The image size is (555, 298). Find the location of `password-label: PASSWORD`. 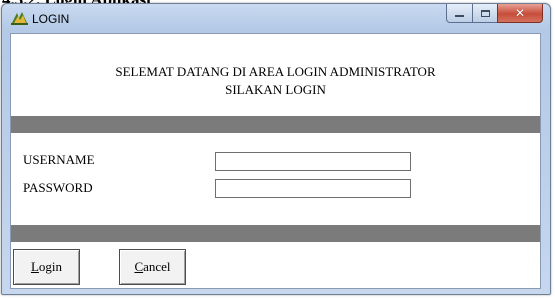

password-label: PASSWORD is located at coordinates (58, 187).